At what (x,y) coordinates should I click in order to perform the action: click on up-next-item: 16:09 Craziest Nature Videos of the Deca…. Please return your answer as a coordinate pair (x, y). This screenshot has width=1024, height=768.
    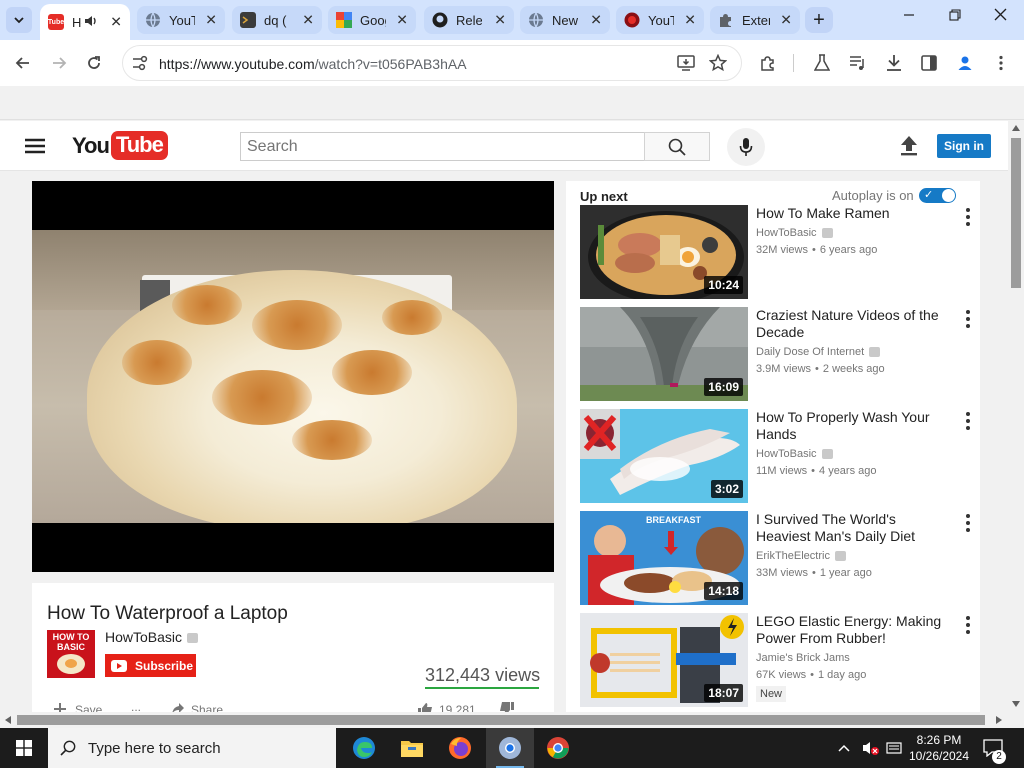
    Looking at the image, I should click on (778, 354).